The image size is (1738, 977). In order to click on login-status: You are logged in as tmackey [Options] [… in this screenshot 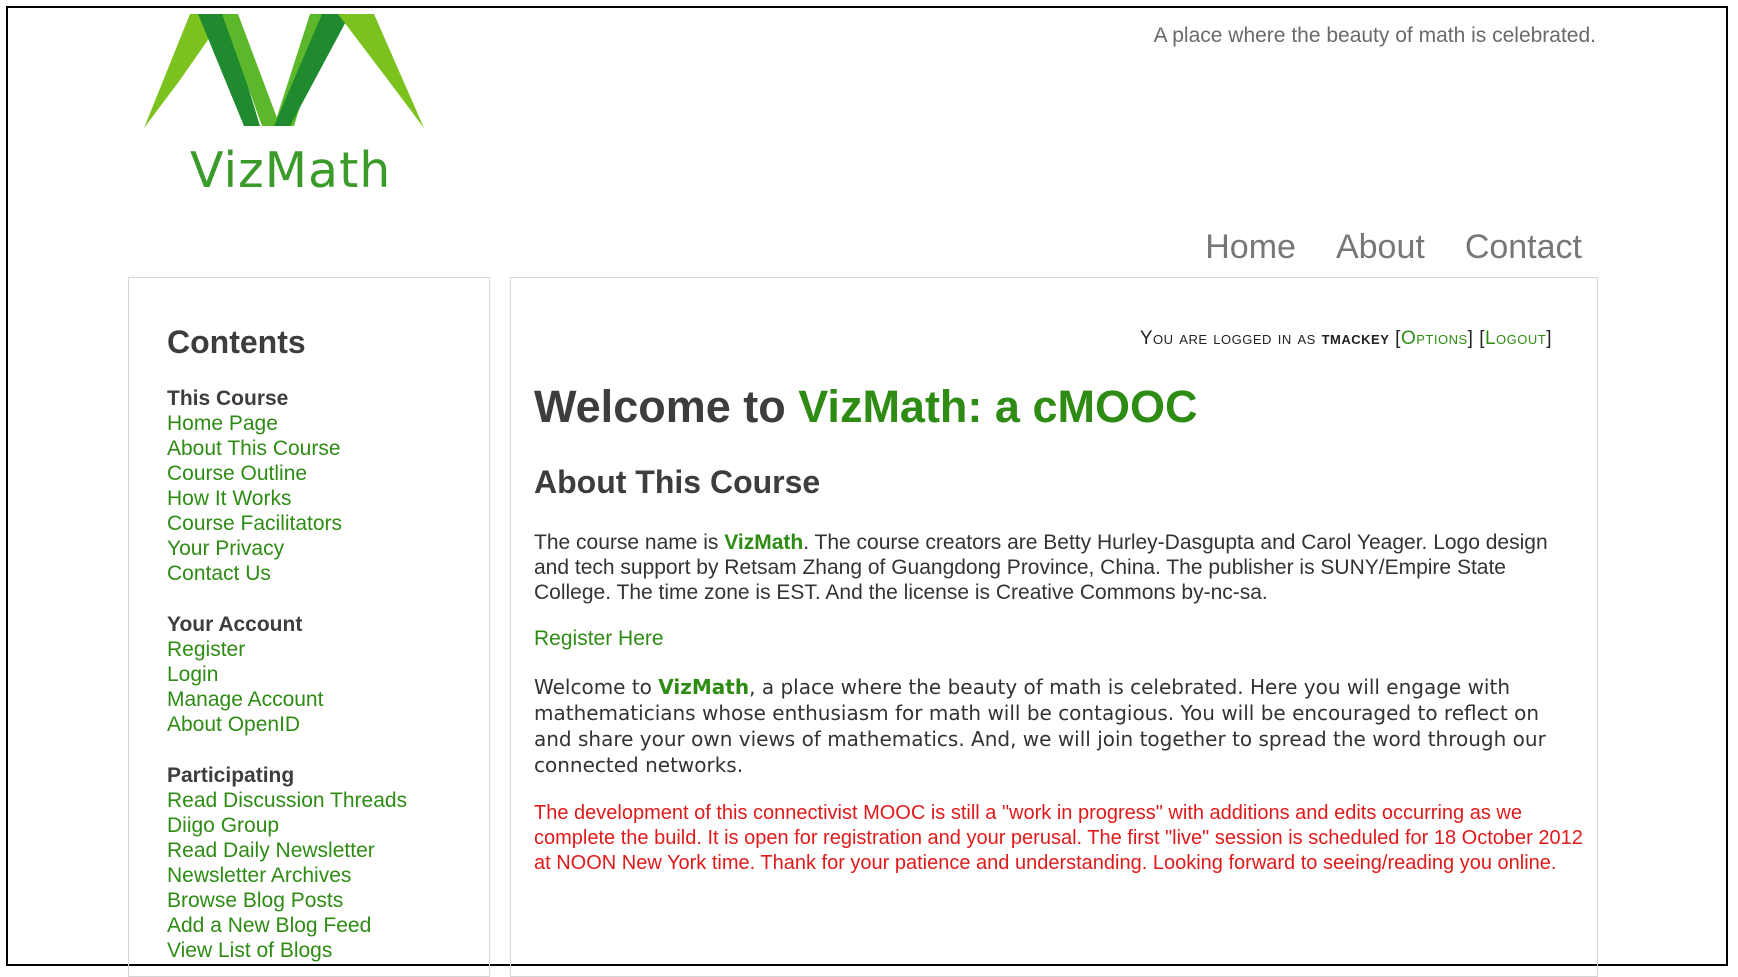, I will do `click(1346, 339)`.